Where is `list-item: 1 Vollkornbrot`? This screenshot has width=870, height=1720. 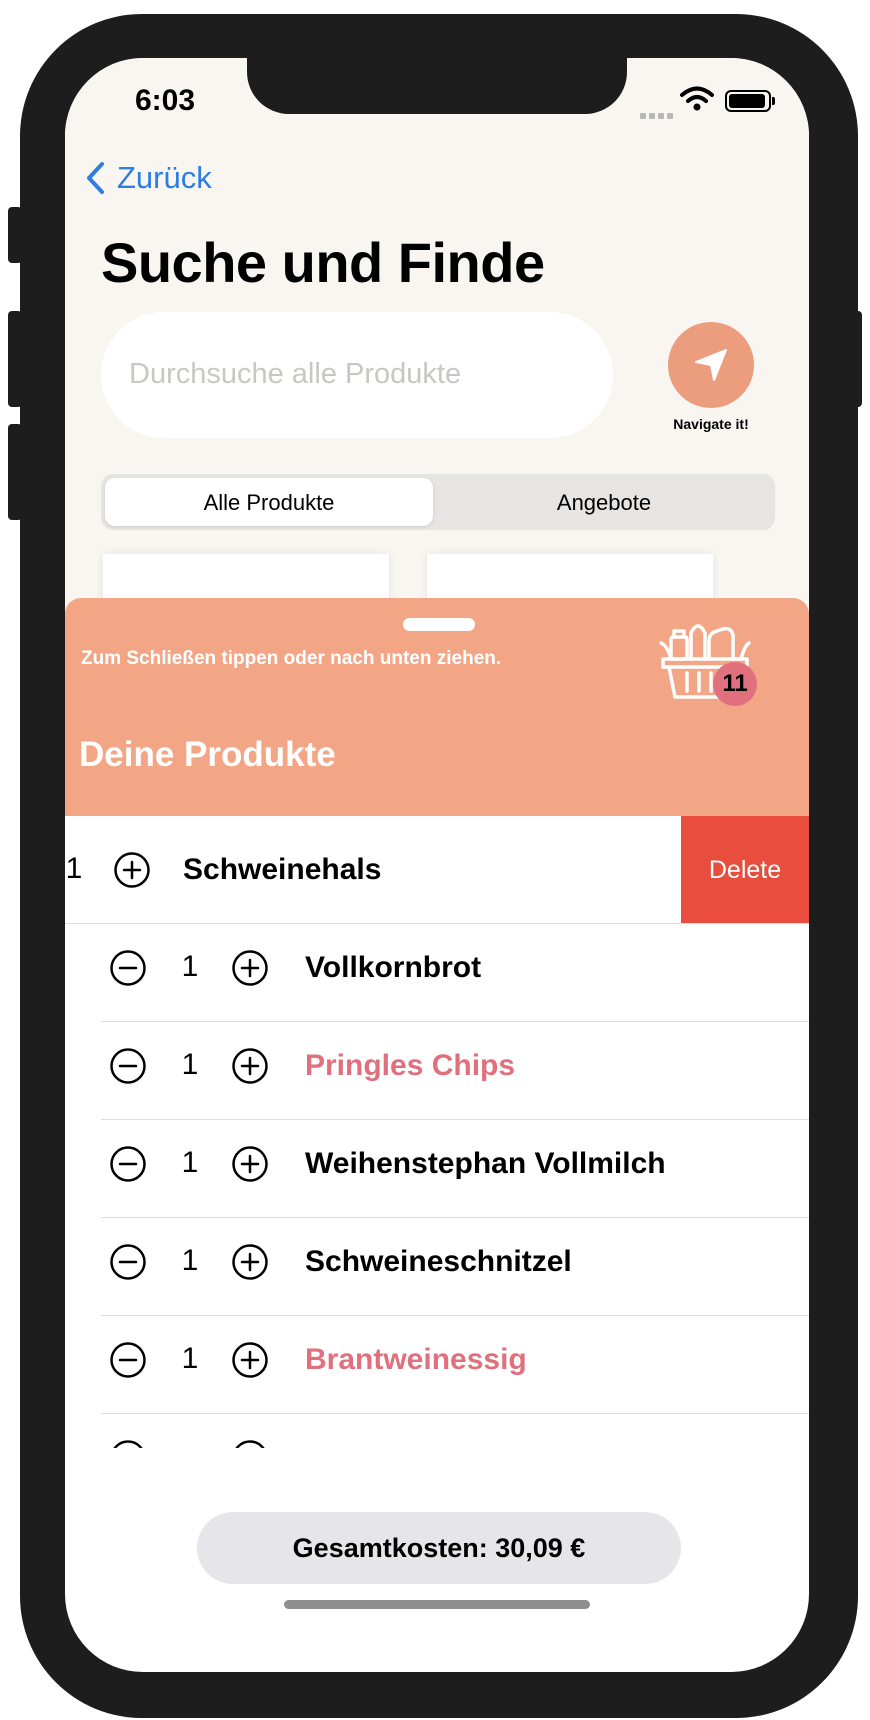 list-item: 1 Vollkornbrot is located at coordinates (437, 968).